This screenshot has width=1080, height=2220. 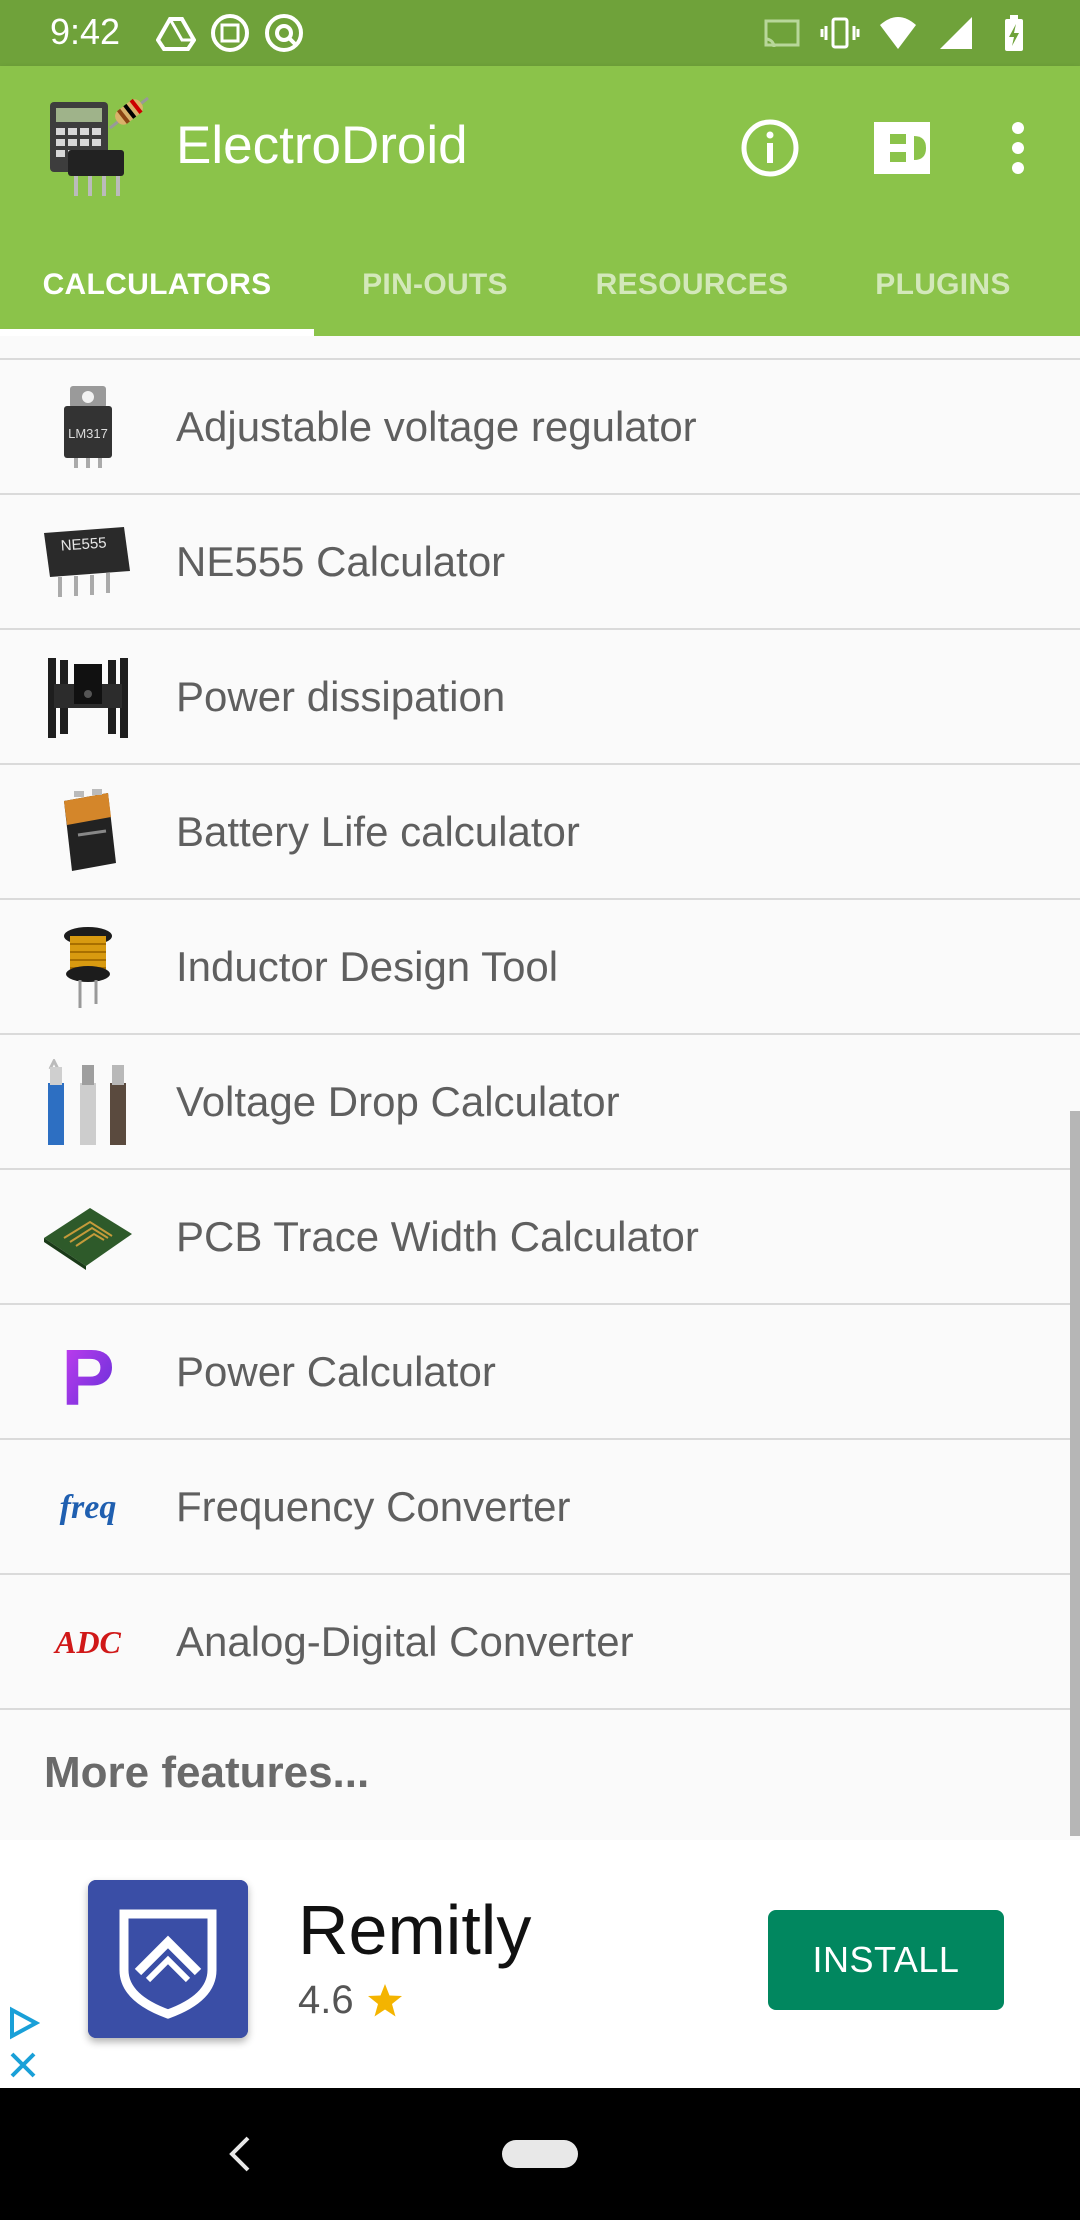 I want to click on wifi-icon, so click(x=898, y=33).